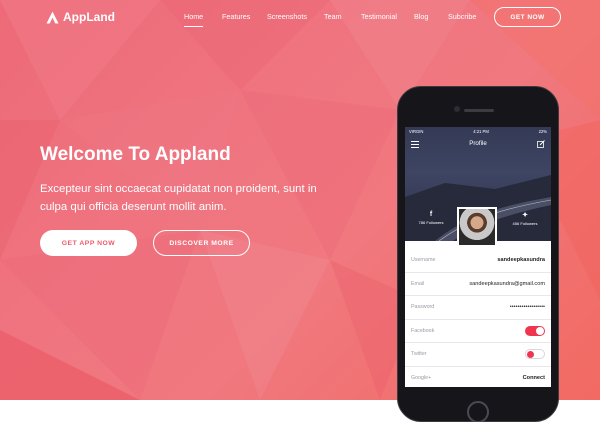 This screenshot has height=422, width=600. I want to click on username-row: Username sandeepkasundra, so click(478, 261).